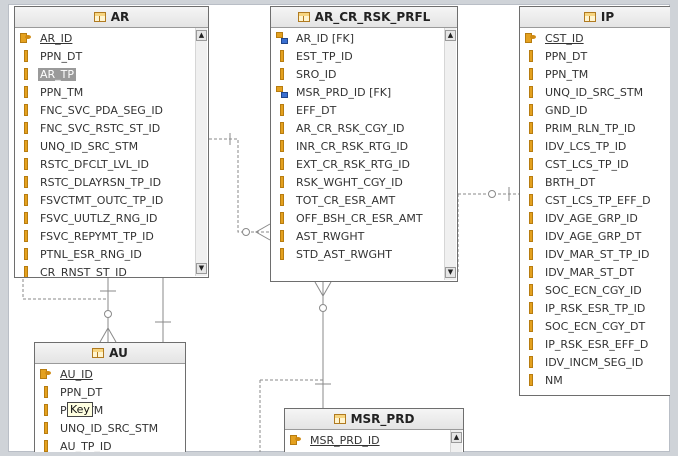 The width and height of the screenshot is (678, 456). Describe the element at coordinates (364, 56) in the screenshot. I see `column-row: EST_TP_ID` at that location.